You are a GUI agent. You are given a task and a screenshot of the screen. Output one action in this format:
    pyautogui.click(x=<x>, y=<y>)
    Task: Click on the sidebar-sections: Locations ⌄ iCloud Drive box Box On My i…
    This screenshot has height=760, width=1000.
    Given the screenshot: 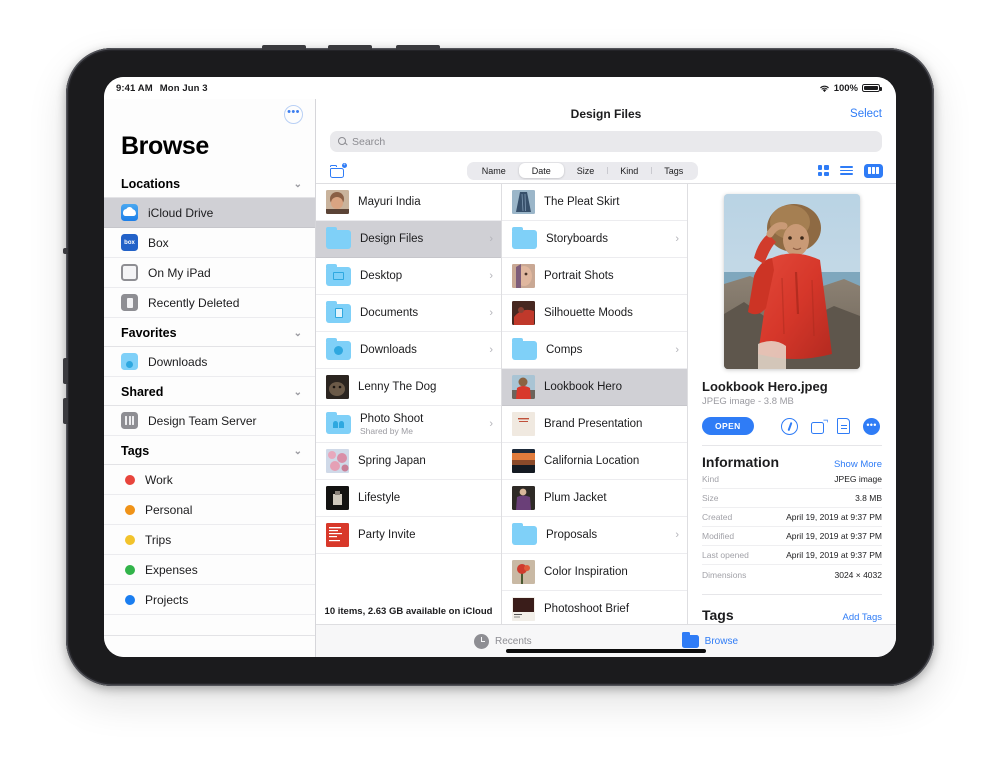 What is the action you would take?
    pyautogui.click(x=209, y=402)
    